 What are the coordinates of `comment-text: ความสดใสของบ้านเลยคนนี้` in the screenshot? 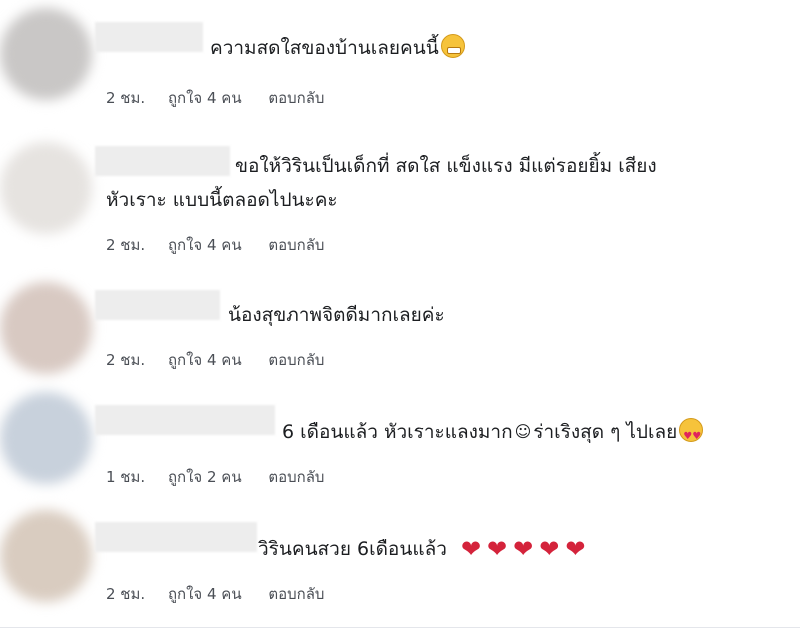 It's located at (337, 48).